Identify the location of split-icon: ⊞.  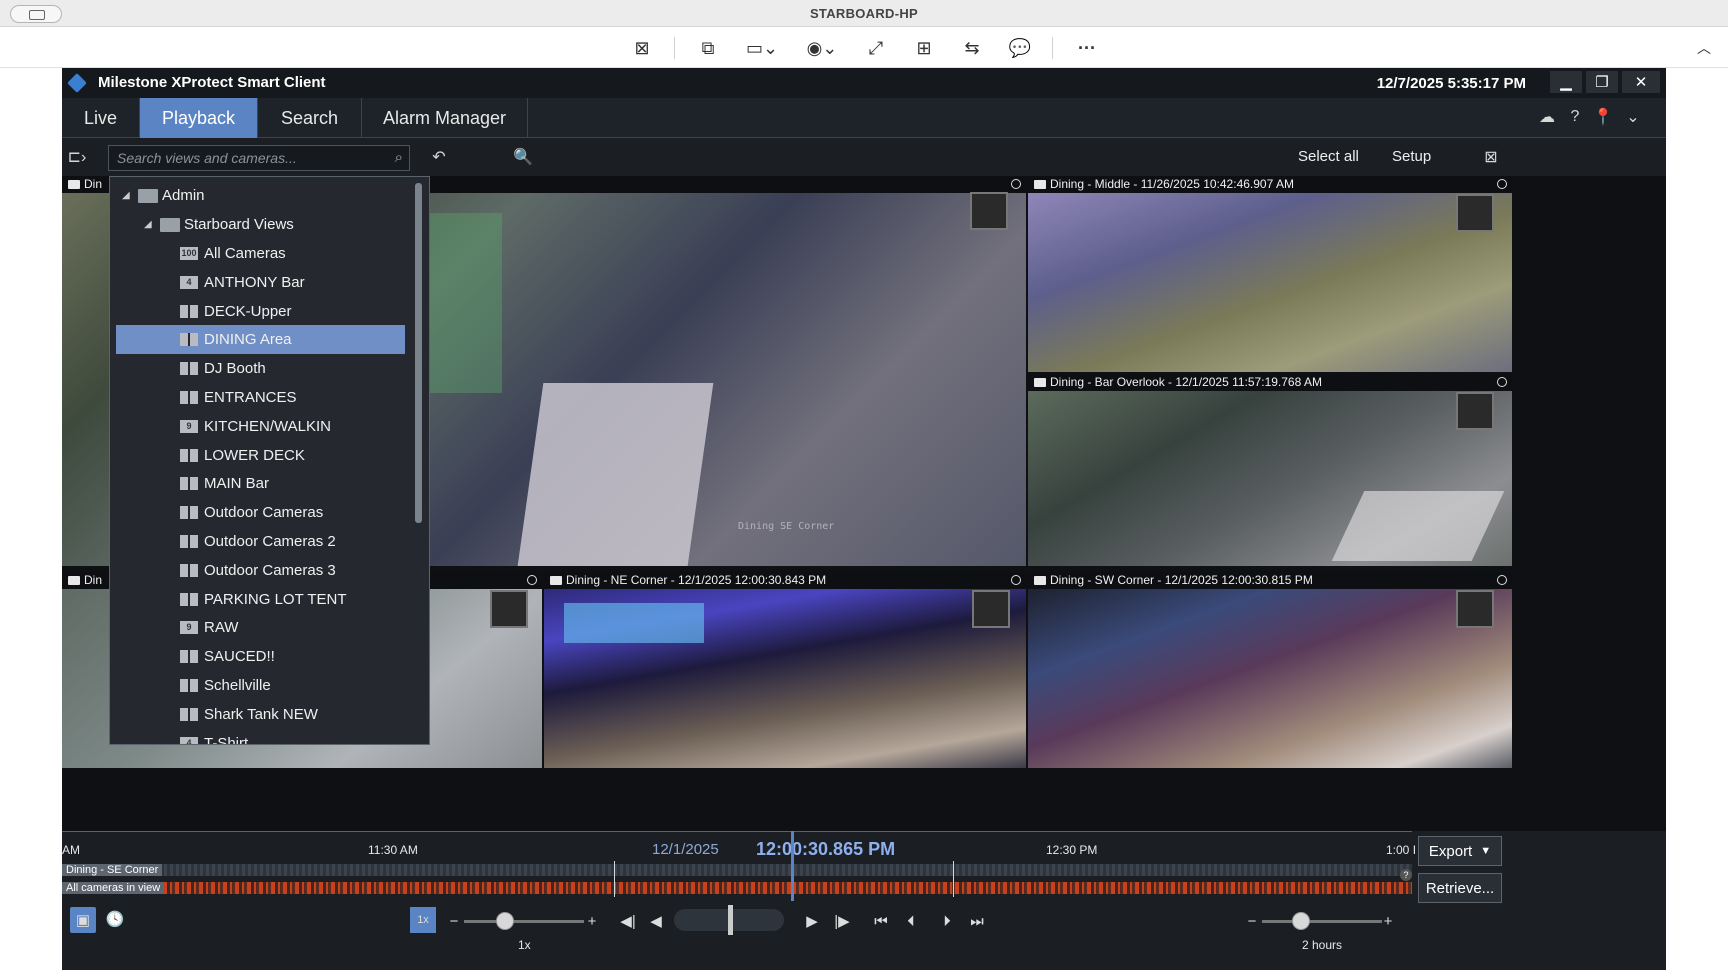
(924, 48).